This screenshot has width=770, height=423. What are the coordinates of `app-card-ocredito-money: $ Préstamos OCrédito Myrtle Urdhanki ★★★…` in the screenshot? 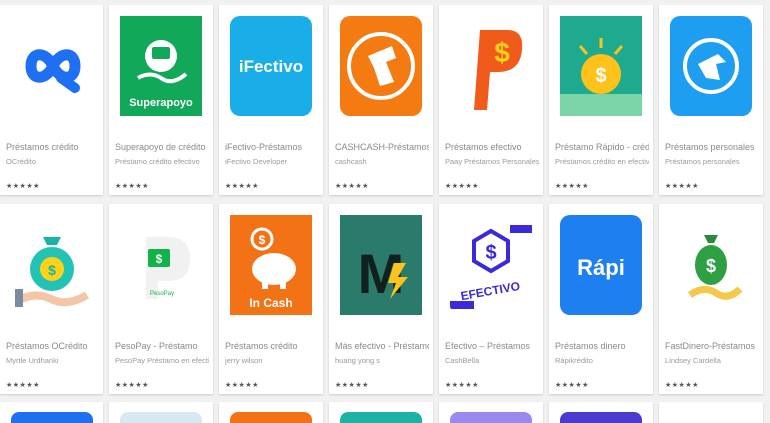 It's located at (51, 299).